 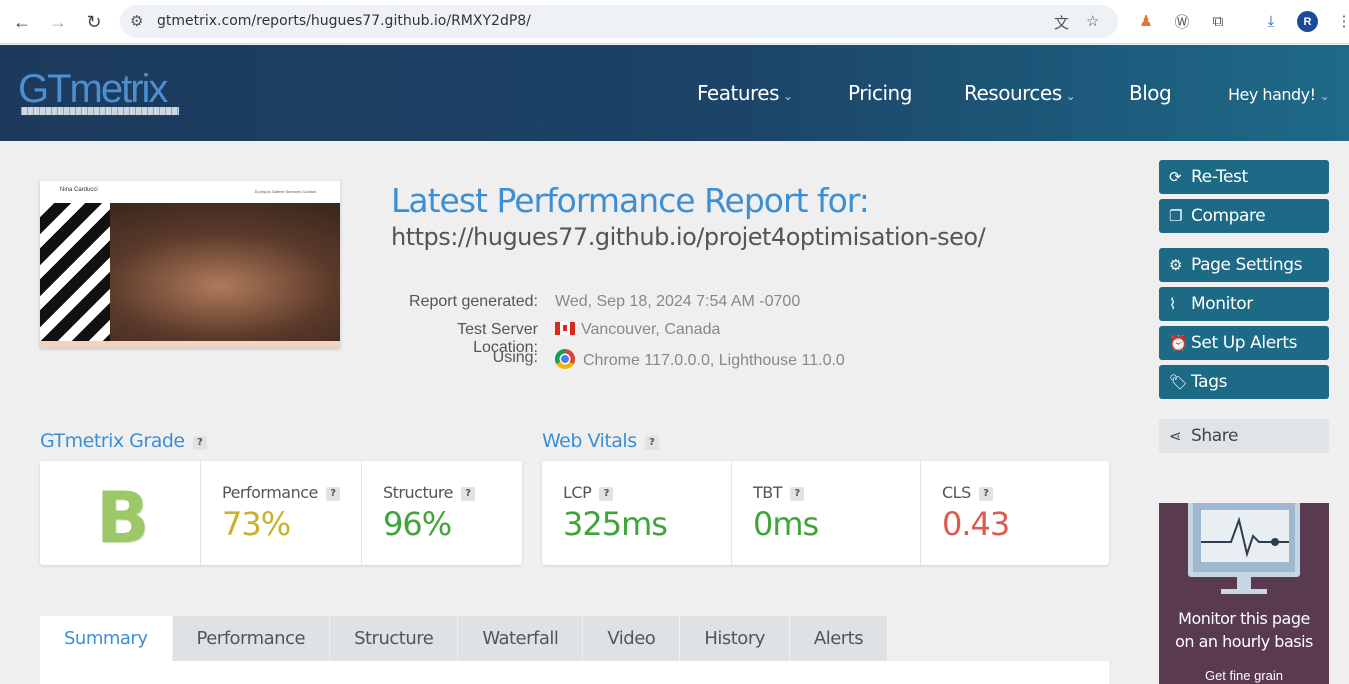 I want to click on reload-icon: ↻, so click(x=94, y=22).